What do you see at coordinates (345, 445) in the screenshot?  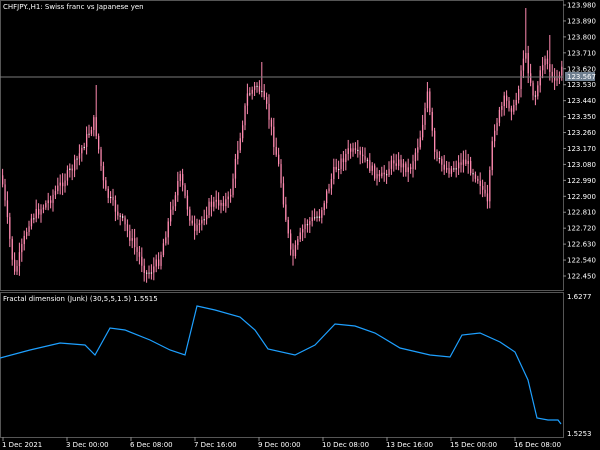 I see `time-axis-label: 10 Dec 08:00` at bounding box center [345, 445].